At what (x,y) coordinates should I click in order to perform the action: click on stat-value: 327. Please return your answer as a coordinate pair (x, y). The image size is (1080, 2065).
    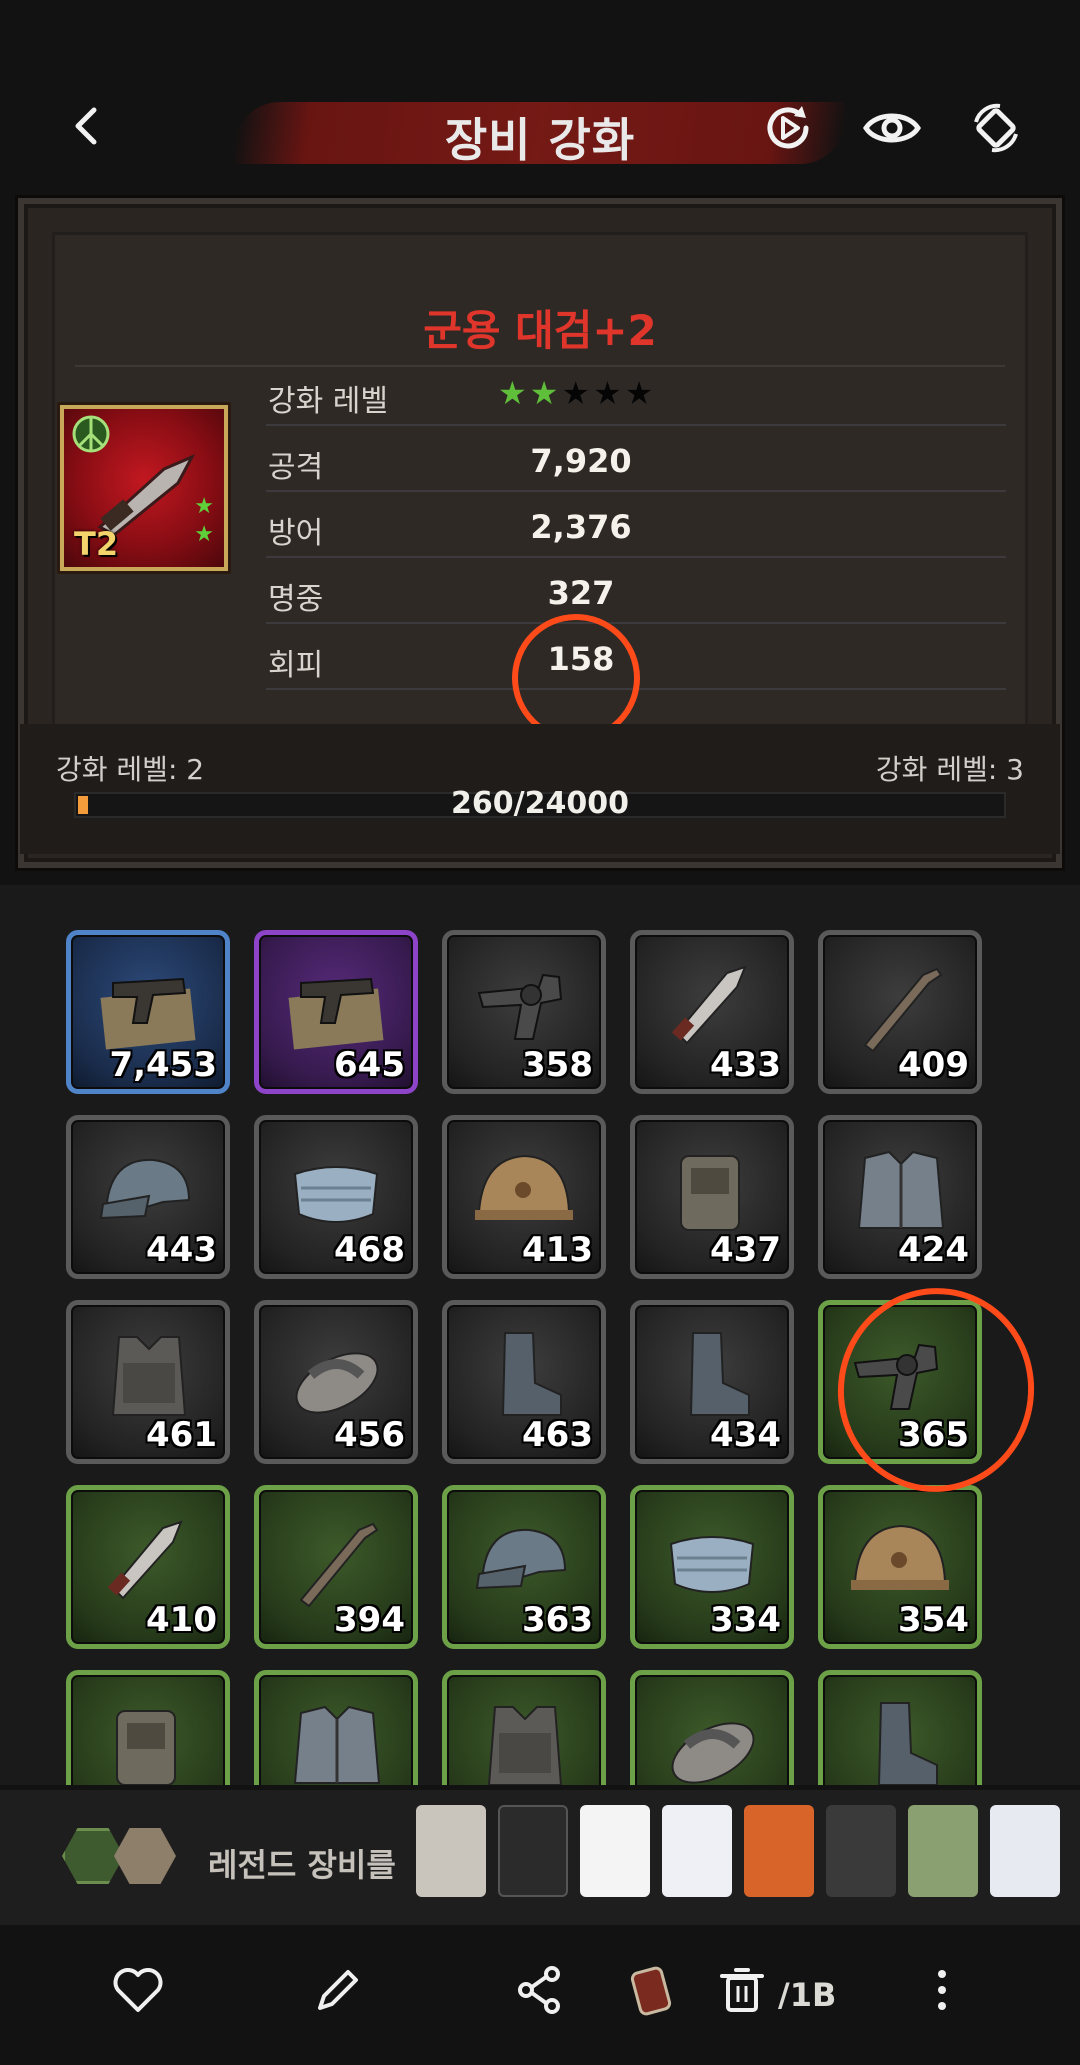
    Looking at the image, I should click on (581, 593).